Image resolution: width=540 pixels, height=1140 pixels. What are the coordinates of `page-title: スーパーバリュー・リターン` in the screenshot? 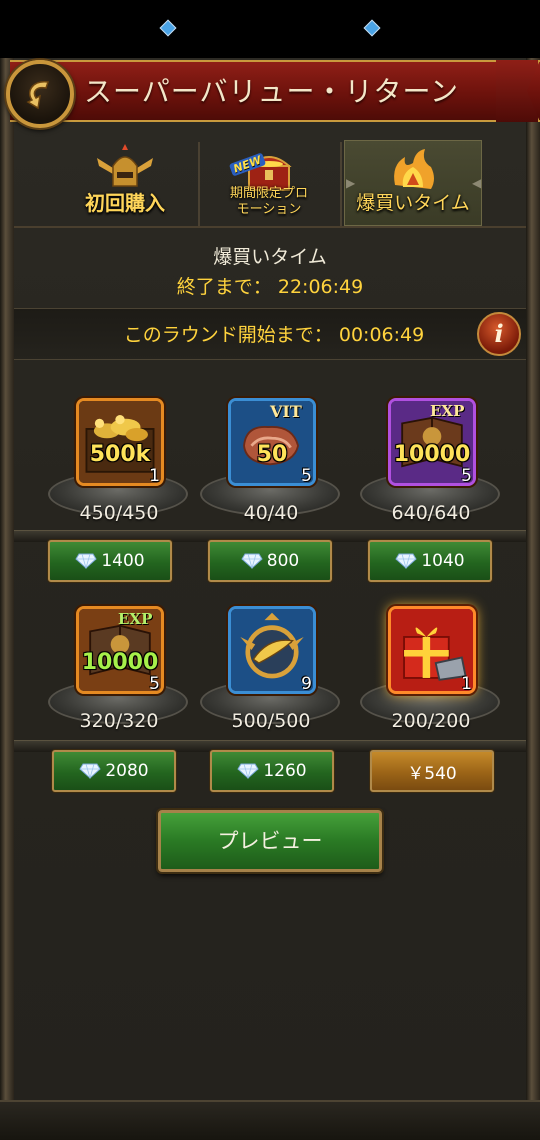 It's located at (272, 91).